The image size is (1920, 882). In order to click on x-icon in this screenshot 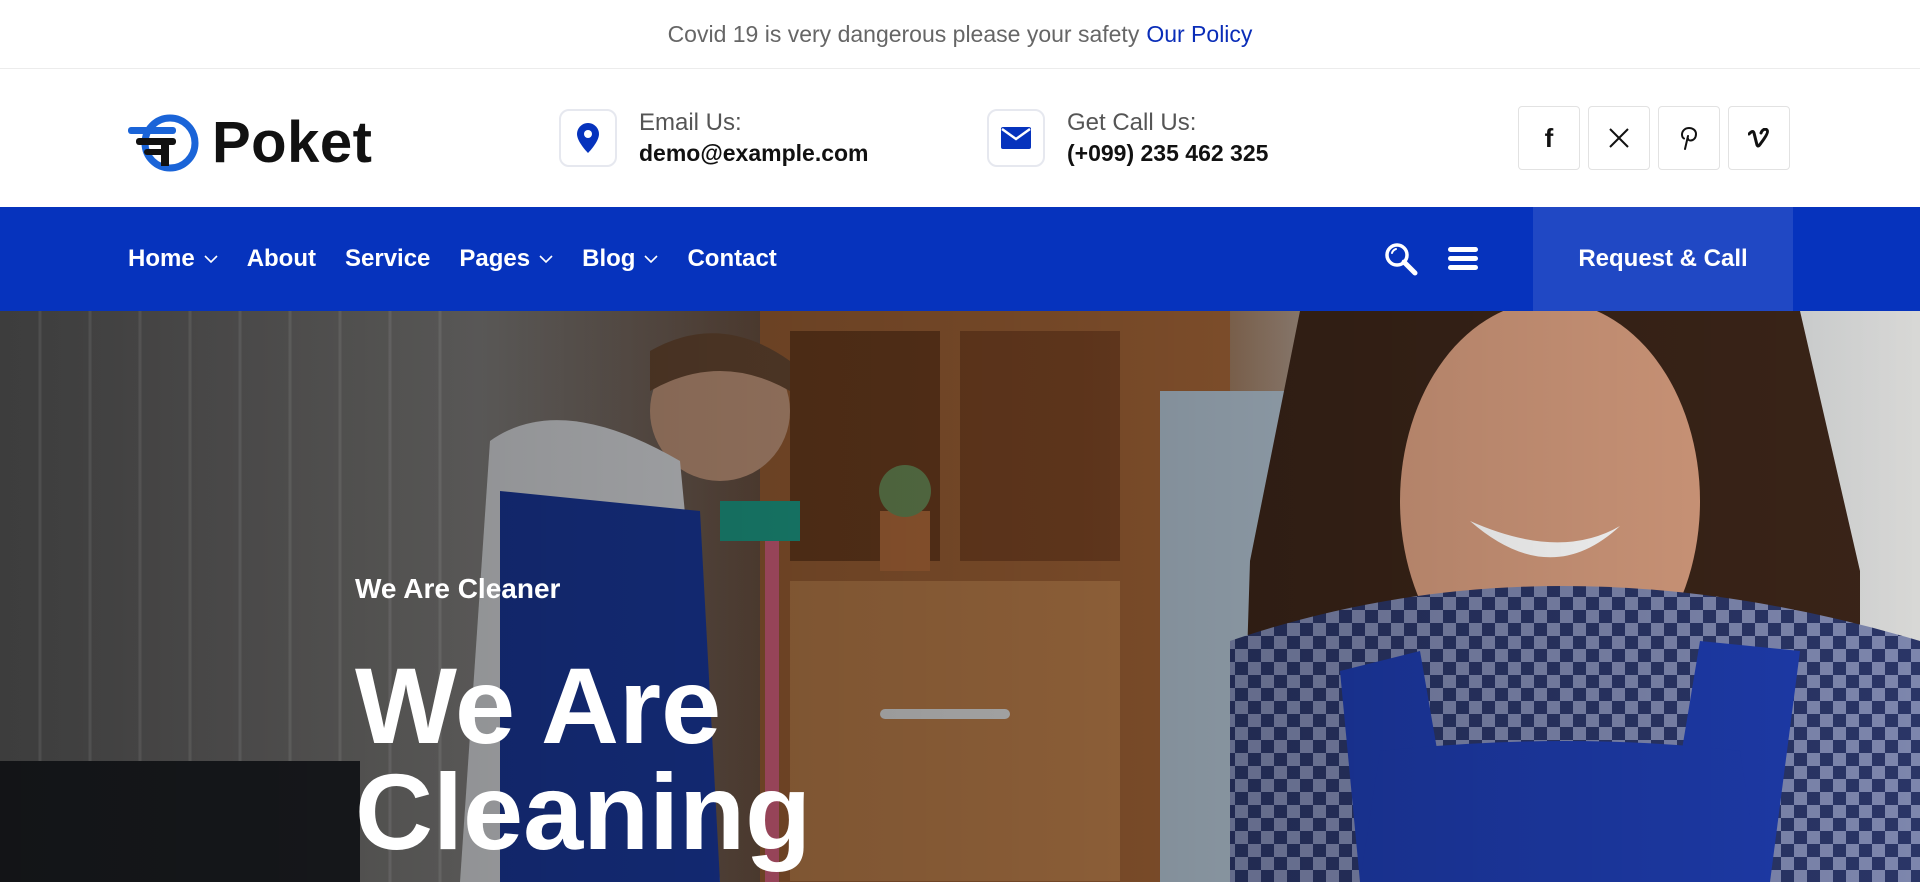, I will do `click(1619, 138)`.